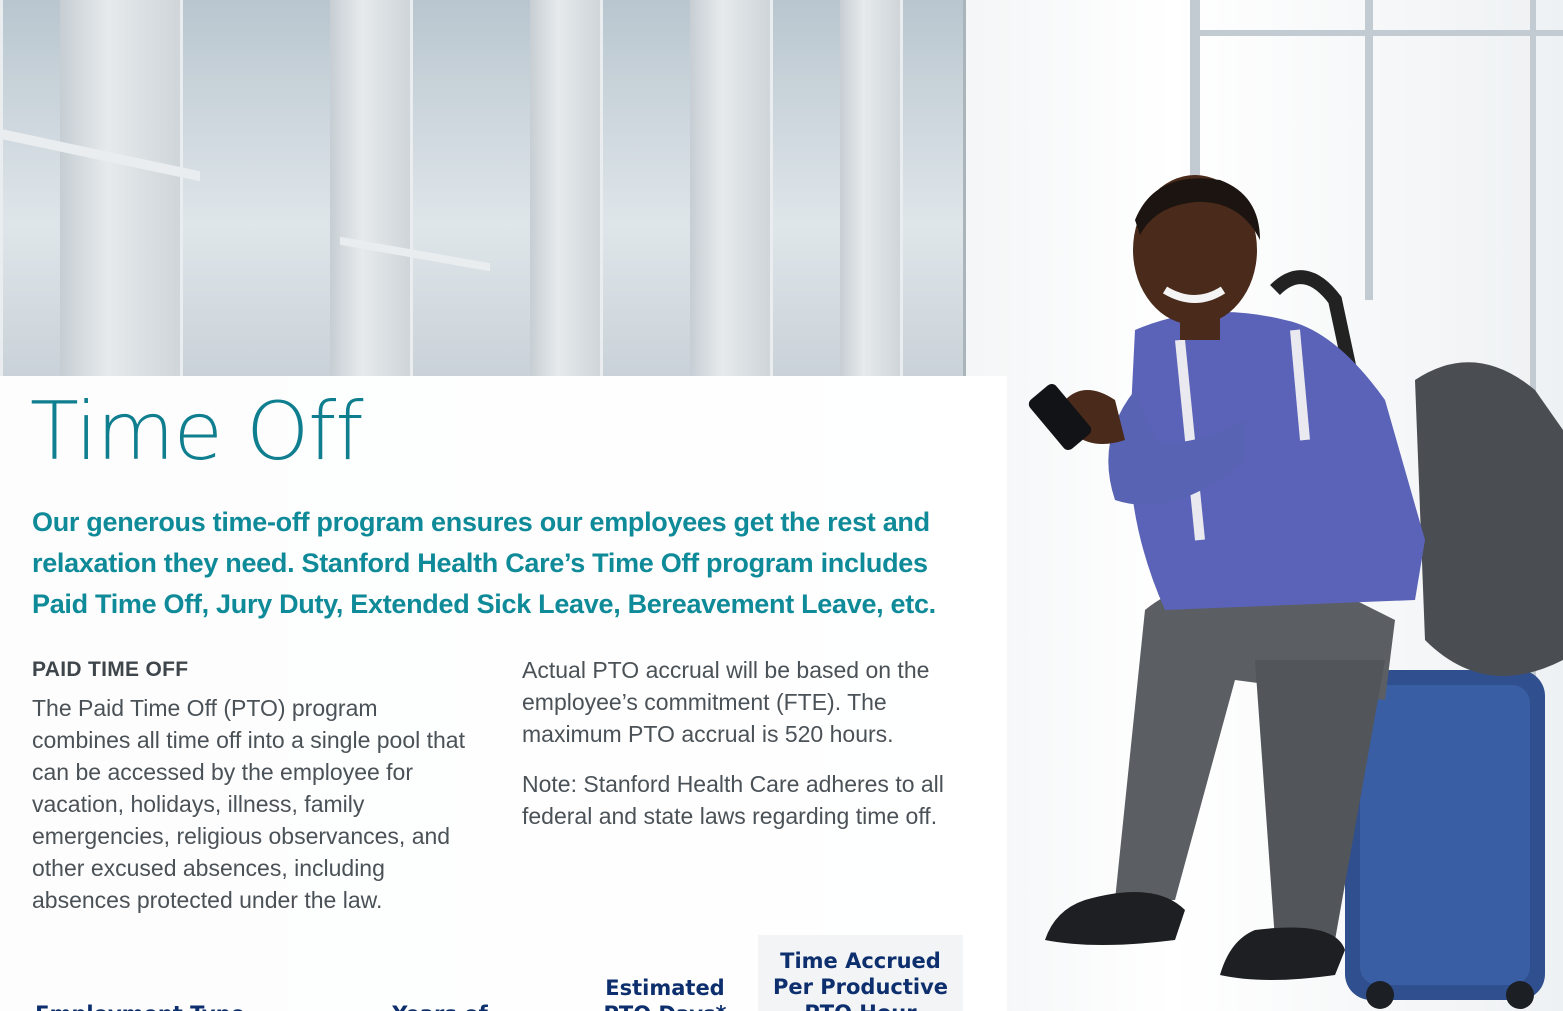 The image size is (1563, 1011). I want to click on header-years-of-service: Years of Service, so click(440, 1006).